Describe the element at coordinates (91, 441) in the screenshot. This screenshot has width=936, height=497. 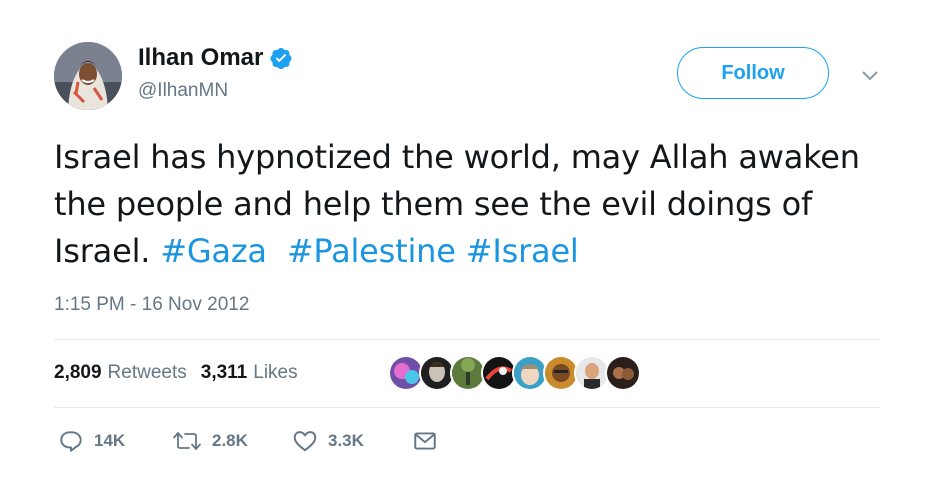
I see `reply-button: 14K` at that location.